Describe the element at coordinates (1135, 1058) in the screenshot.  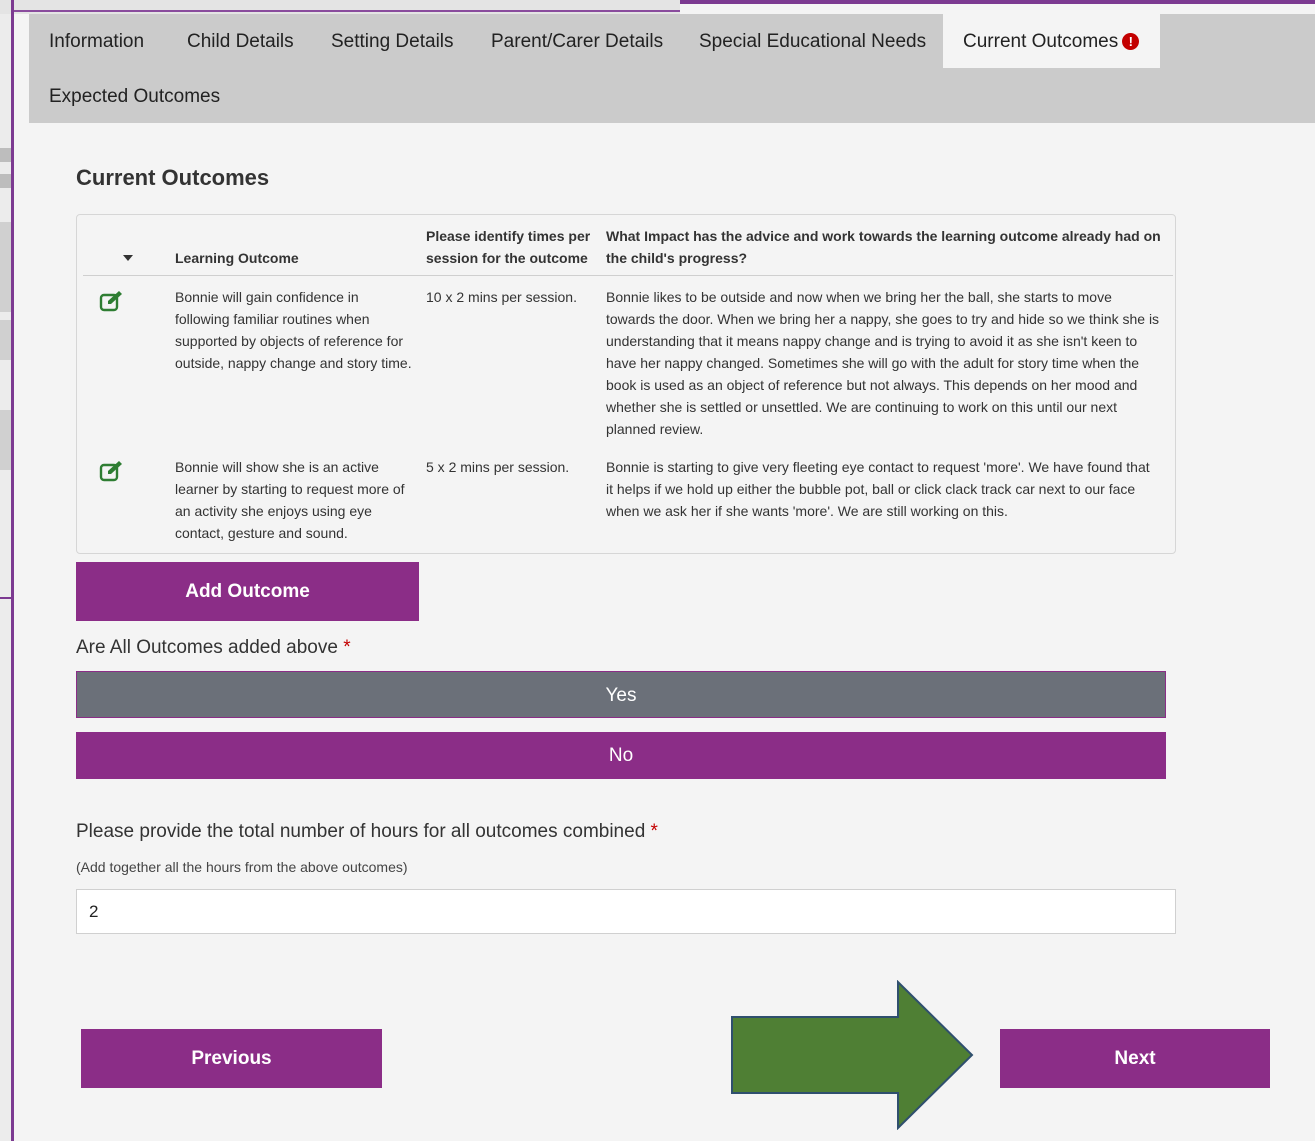
I see `next-button: Next` at that location.